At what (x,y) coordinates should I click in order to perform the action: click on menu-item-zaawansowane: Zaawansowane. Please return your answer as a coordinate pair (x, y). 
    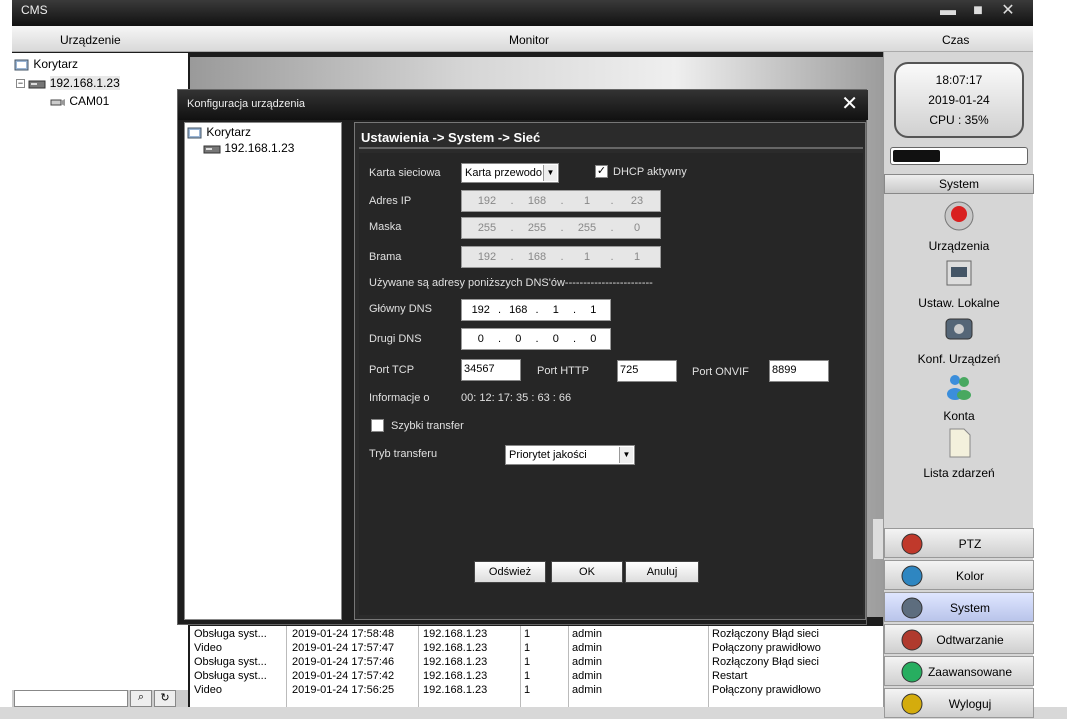
    Looking at the image, I should click on (959, 671).